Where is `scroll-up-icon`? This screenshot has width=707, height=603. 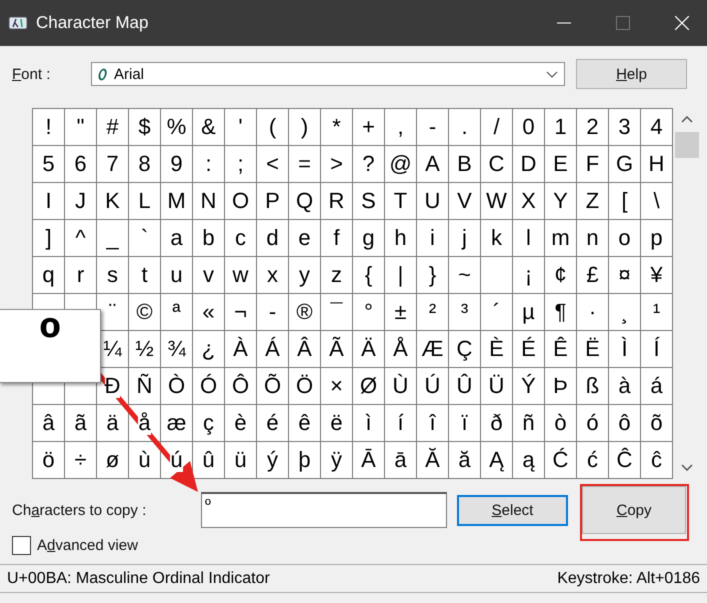 scroll-up-icon is located at coordinates (687, 119).